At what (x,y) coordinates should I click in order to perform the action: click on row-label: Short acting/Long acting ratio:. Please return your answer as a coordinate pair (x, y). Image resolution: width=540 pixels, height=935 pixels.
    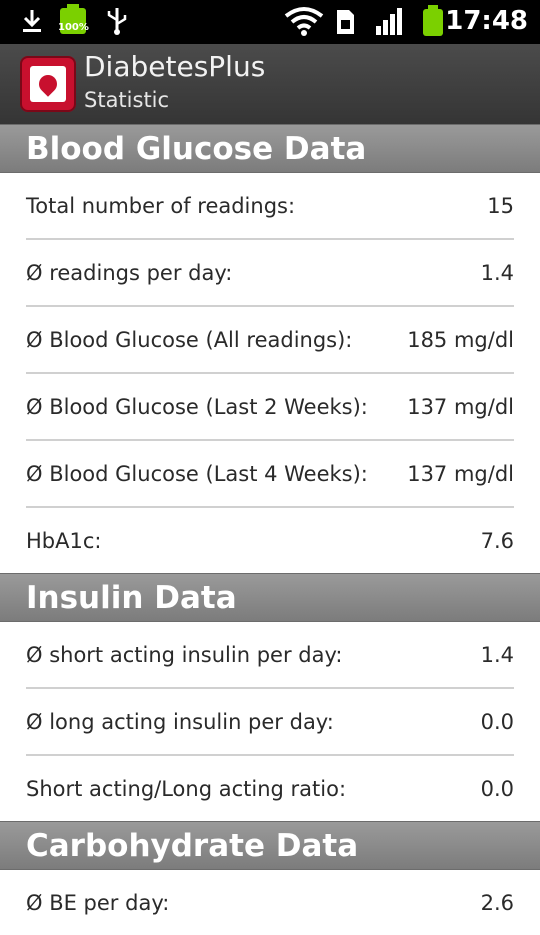
    Looking at the image, I should click on (186, 788).